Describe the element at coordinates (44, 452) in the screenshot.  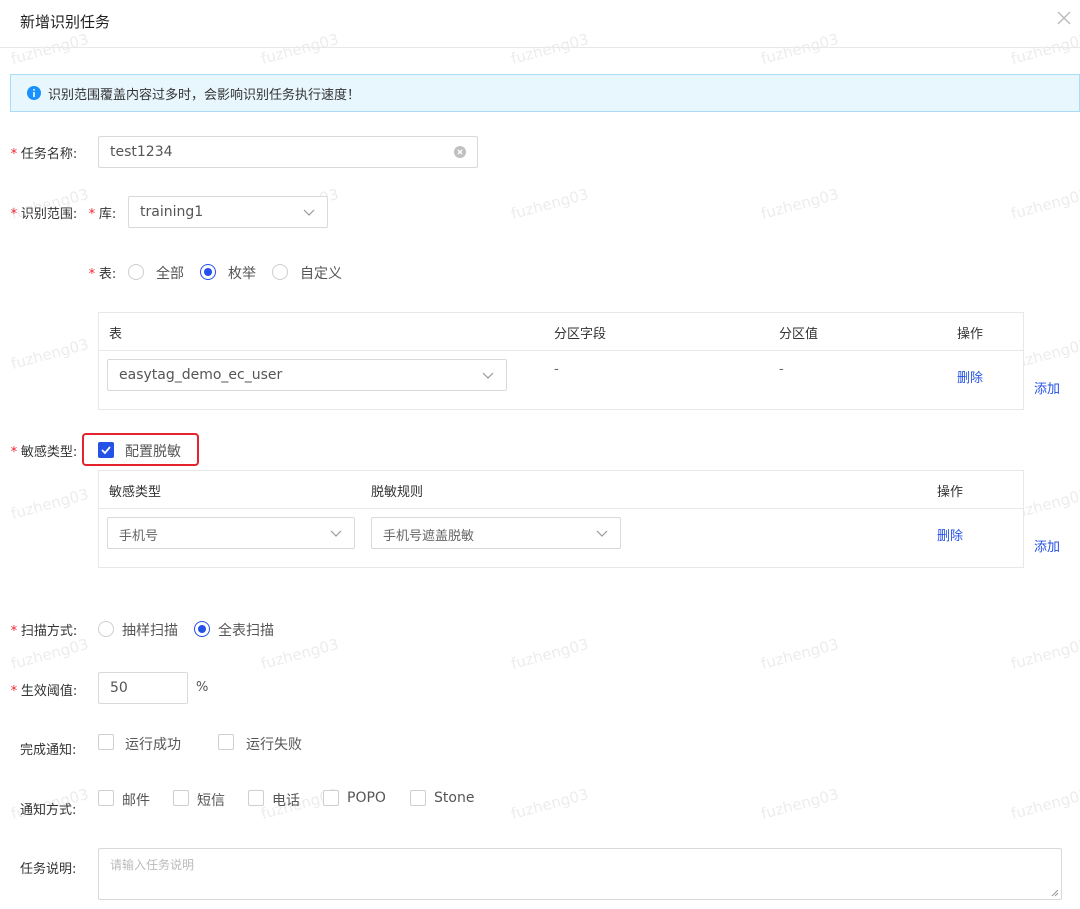
I see `sensitive-type-label: * 敏感类型:` at that location.